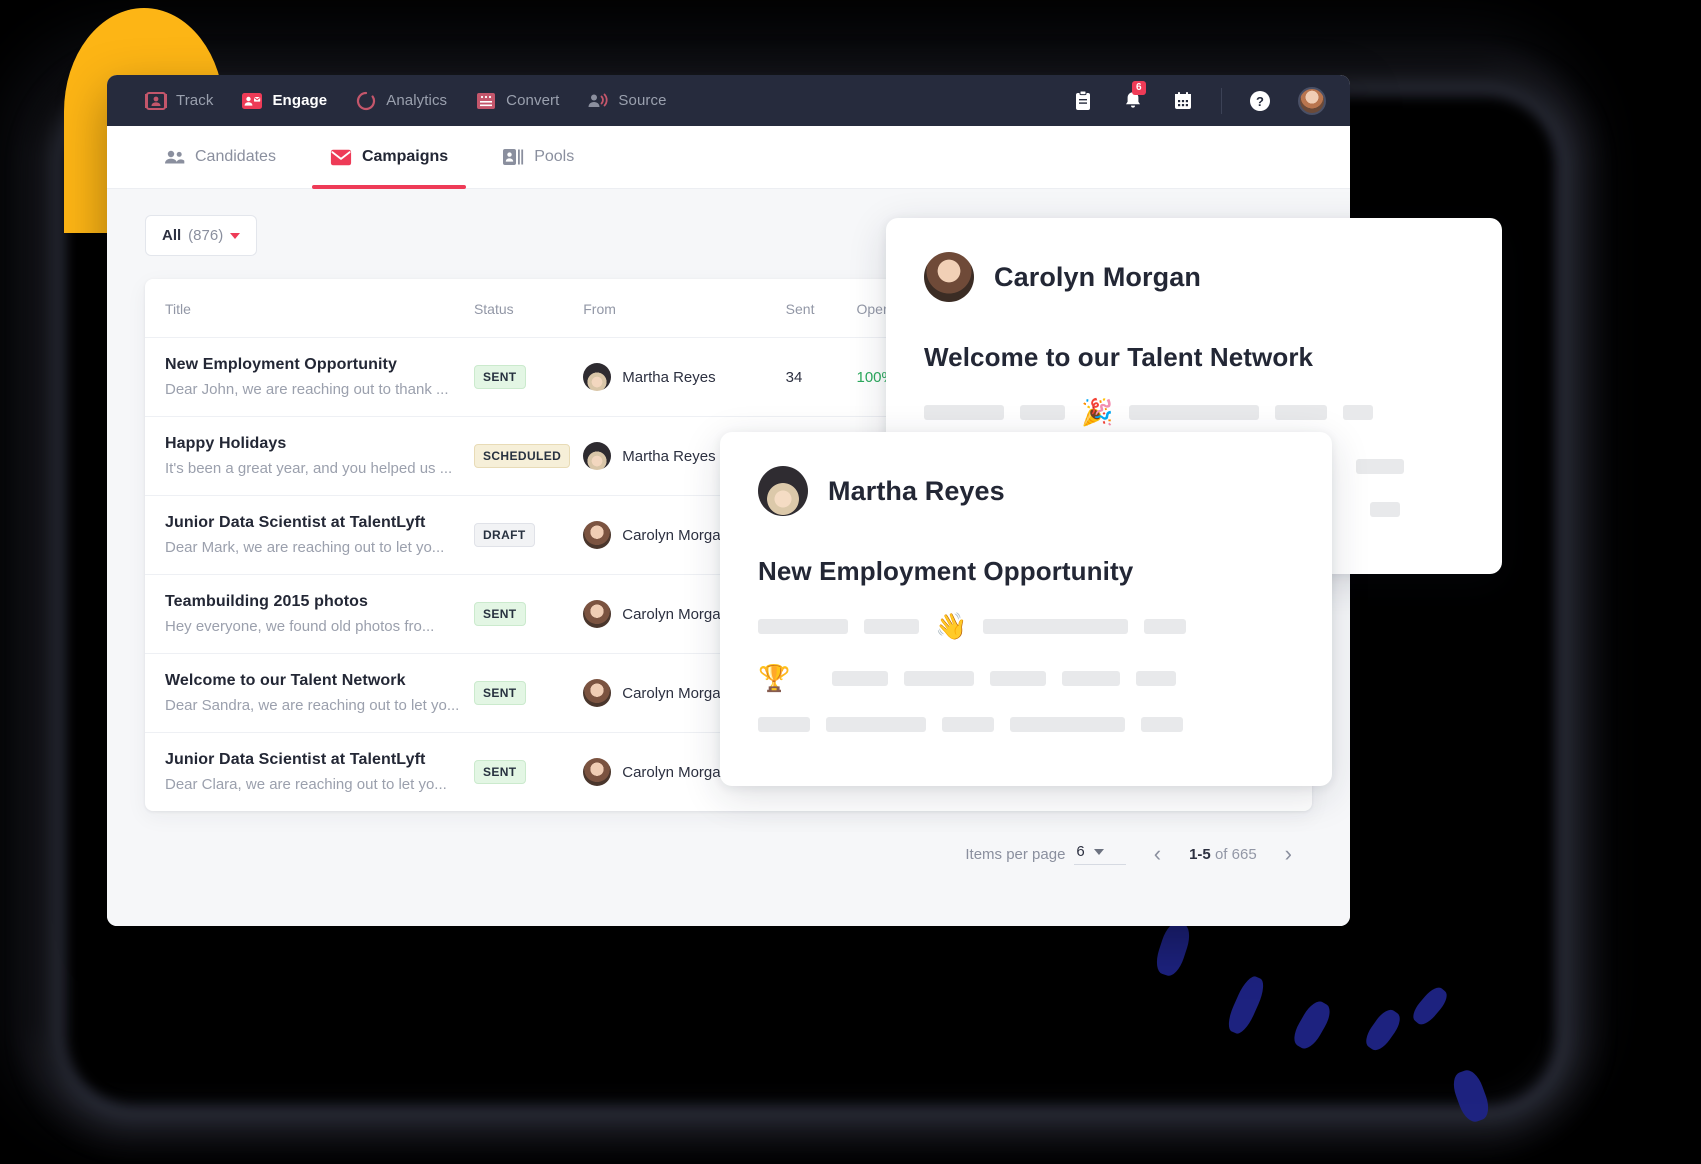  Describe the element at coordinates (1223, 854) in the screenshot. I see `page-range: 1-5 of 665` at that location.